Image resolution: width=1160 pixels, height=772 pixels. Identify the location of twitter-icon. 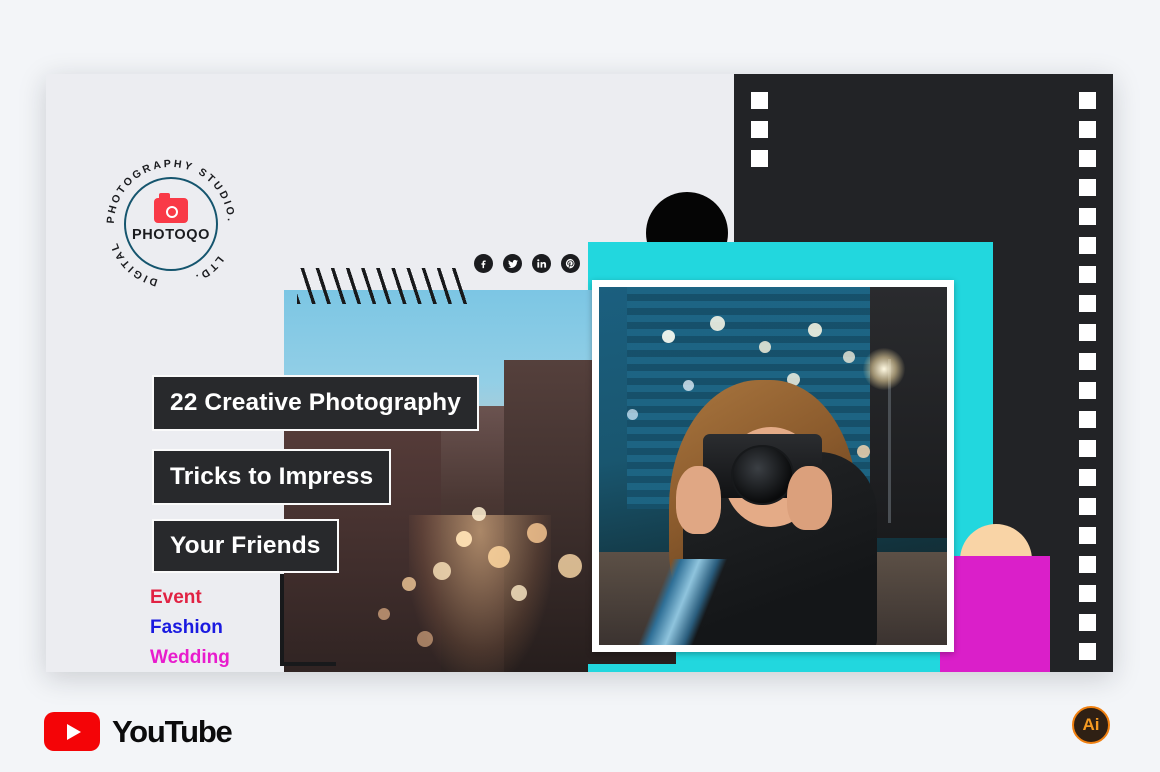
(512, 263).